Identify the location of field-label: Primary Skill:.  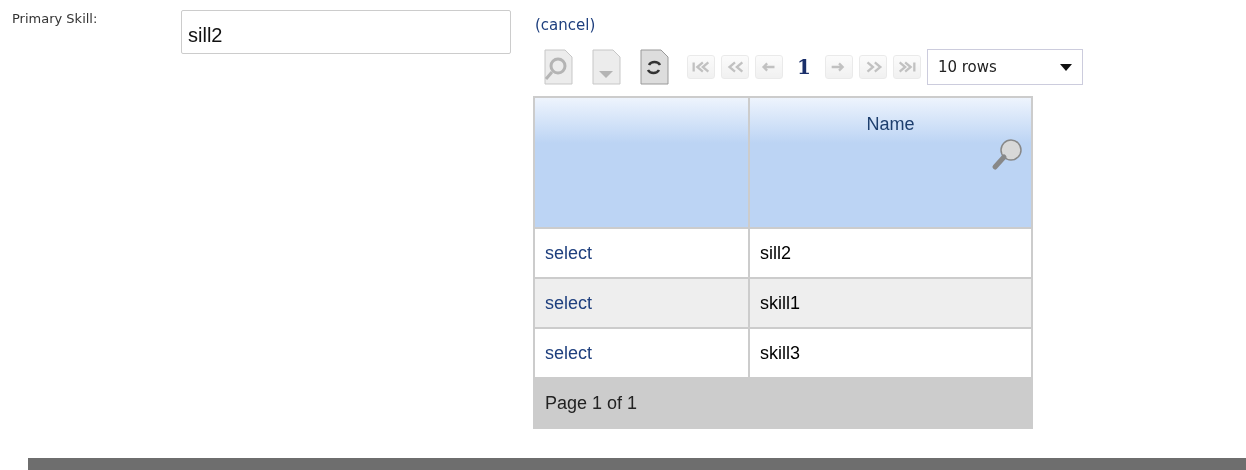
(55, 18).